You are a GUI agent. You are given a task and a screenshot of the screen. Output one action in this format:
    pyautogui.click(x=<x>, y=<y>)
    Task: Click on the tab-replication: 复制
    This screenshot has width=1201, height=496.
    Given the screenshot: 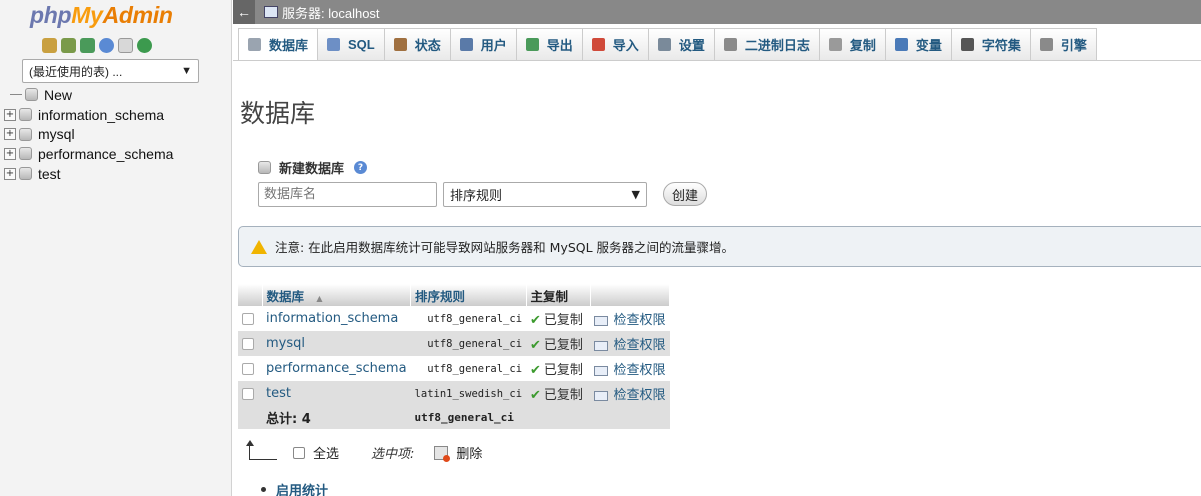 What is the action you would take?
    pyautogui.click(x=852, y=44)
    